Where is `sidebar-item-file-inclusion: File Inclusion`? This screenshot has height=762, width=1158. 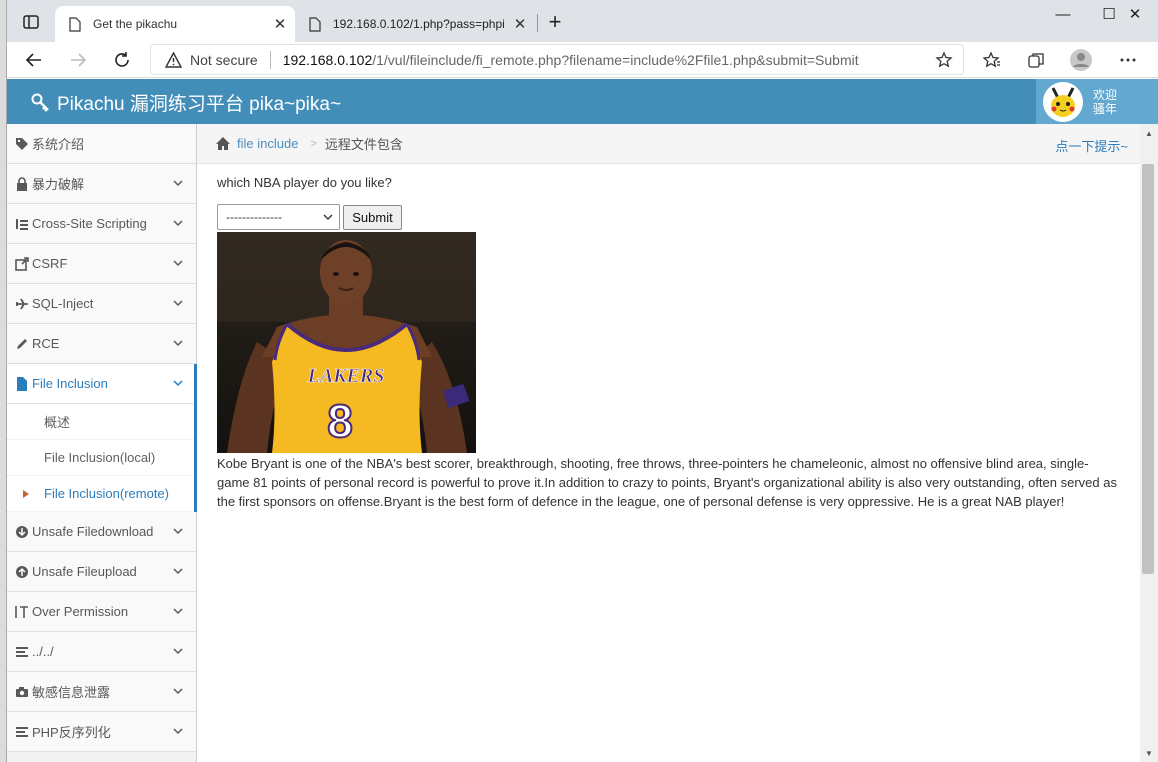
sidebar-item-file-inclusion: File Inclusion is located at coordinates (101, 384).